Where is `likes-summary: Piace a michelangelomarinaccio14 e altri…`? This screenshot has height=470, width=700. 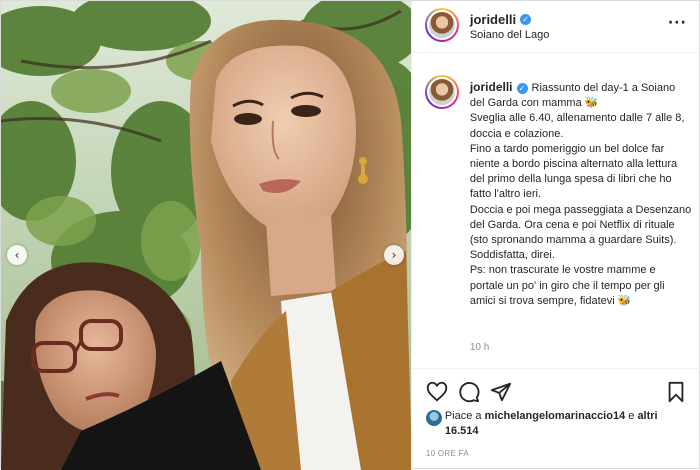
likes-summary: Piace a michelangelomarinaccio14 e altri… is located at coordinates (558, 424).